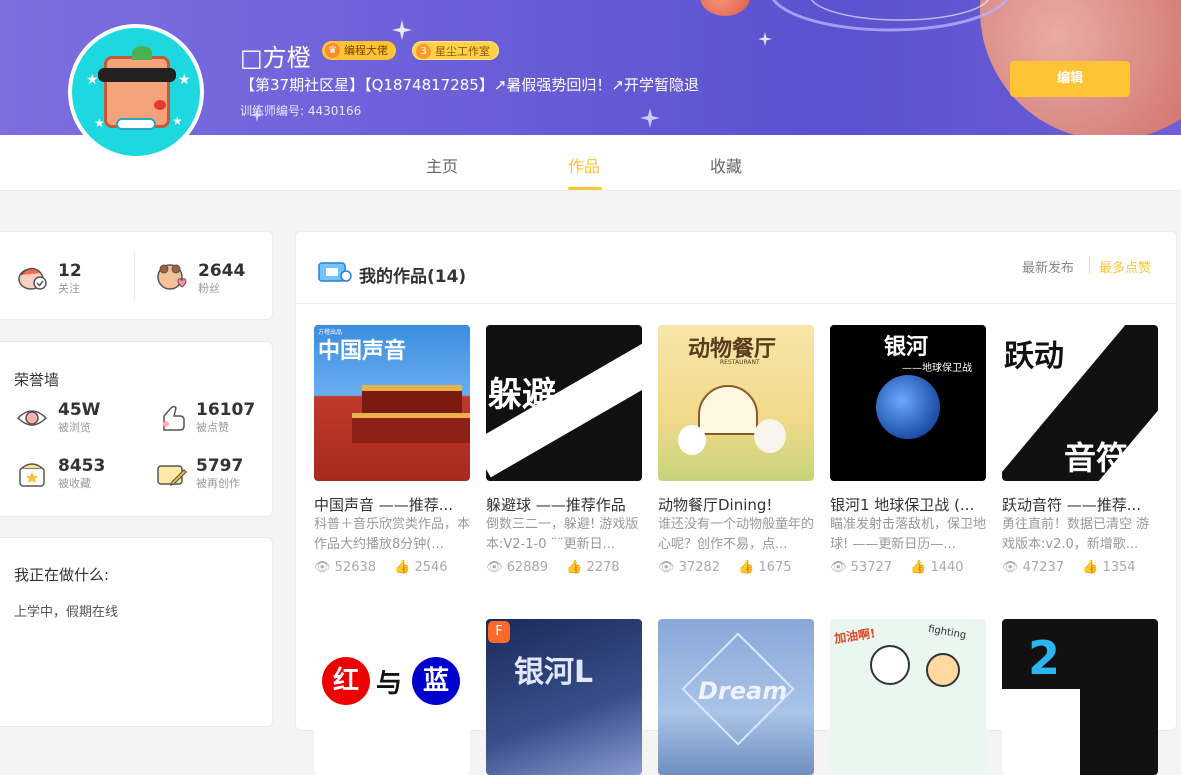  What do you see at coordinates (136, 275) in the screenshot?
I see `follow-card: 12 关注 2644 粉丝` at bounding box center [136, 275].